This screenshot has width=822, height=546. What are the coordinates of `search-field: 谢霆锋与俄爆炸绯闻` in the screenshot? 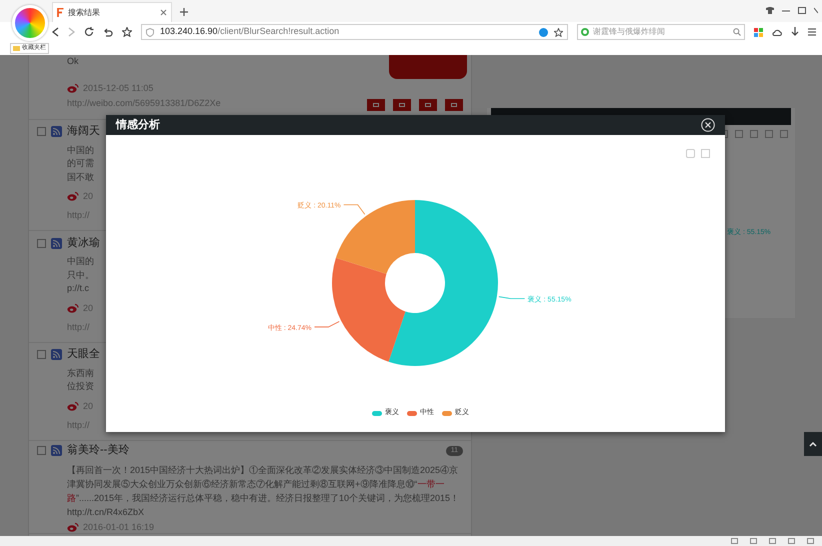 It's located at (661, 32).